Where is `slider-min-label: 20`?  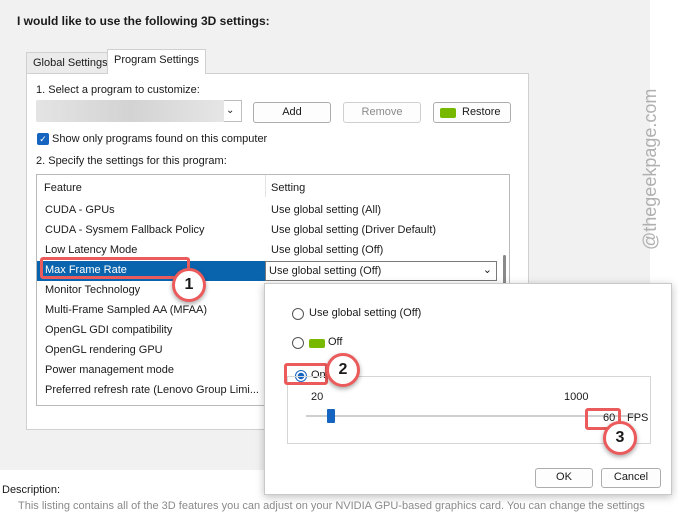
slider-min-label: 20 is located at coordinates (317, 397).